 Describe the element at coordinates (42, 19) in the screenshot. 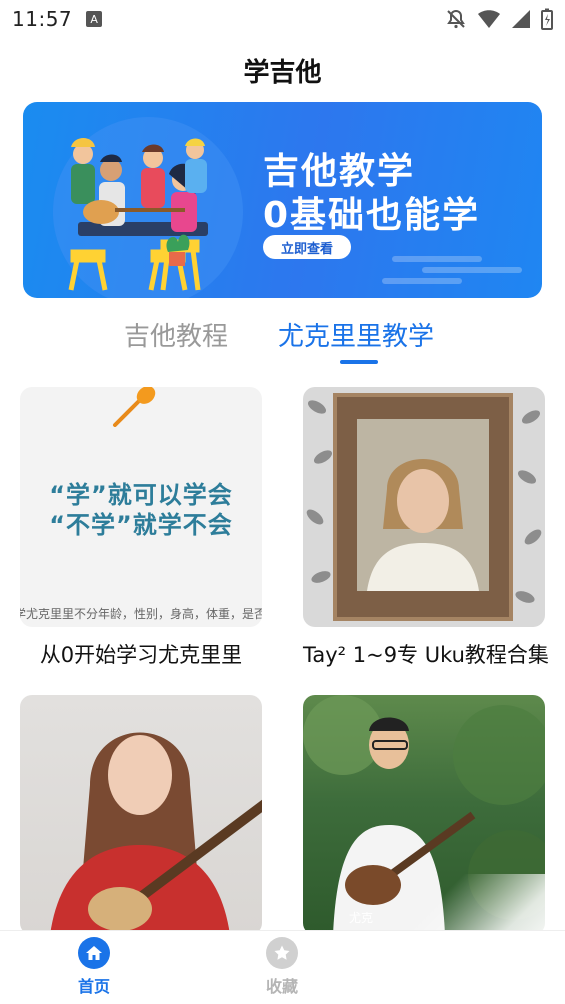

I see `status-time: 11:57` at that location.